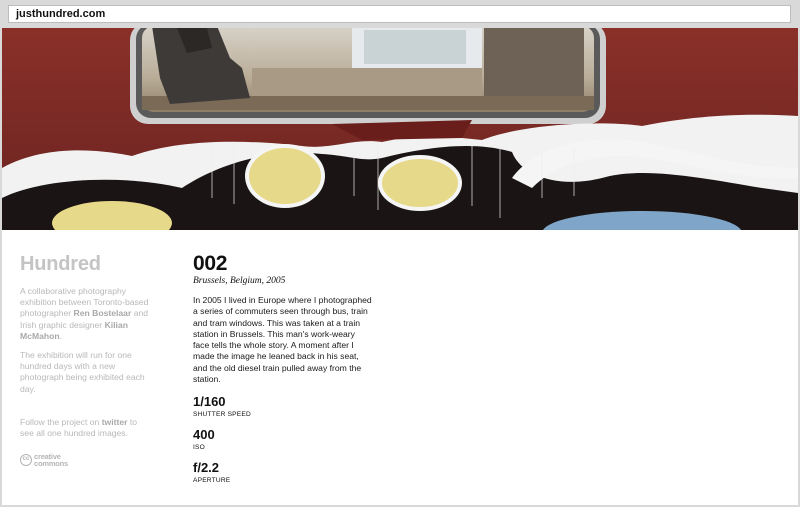 This screenshot has height=507, width=800. What do you see at coordinates (283, 472) in the screenshot?
I see `stat-aperture: f/2.2 APERTURE` at bounding box center [283, 472].